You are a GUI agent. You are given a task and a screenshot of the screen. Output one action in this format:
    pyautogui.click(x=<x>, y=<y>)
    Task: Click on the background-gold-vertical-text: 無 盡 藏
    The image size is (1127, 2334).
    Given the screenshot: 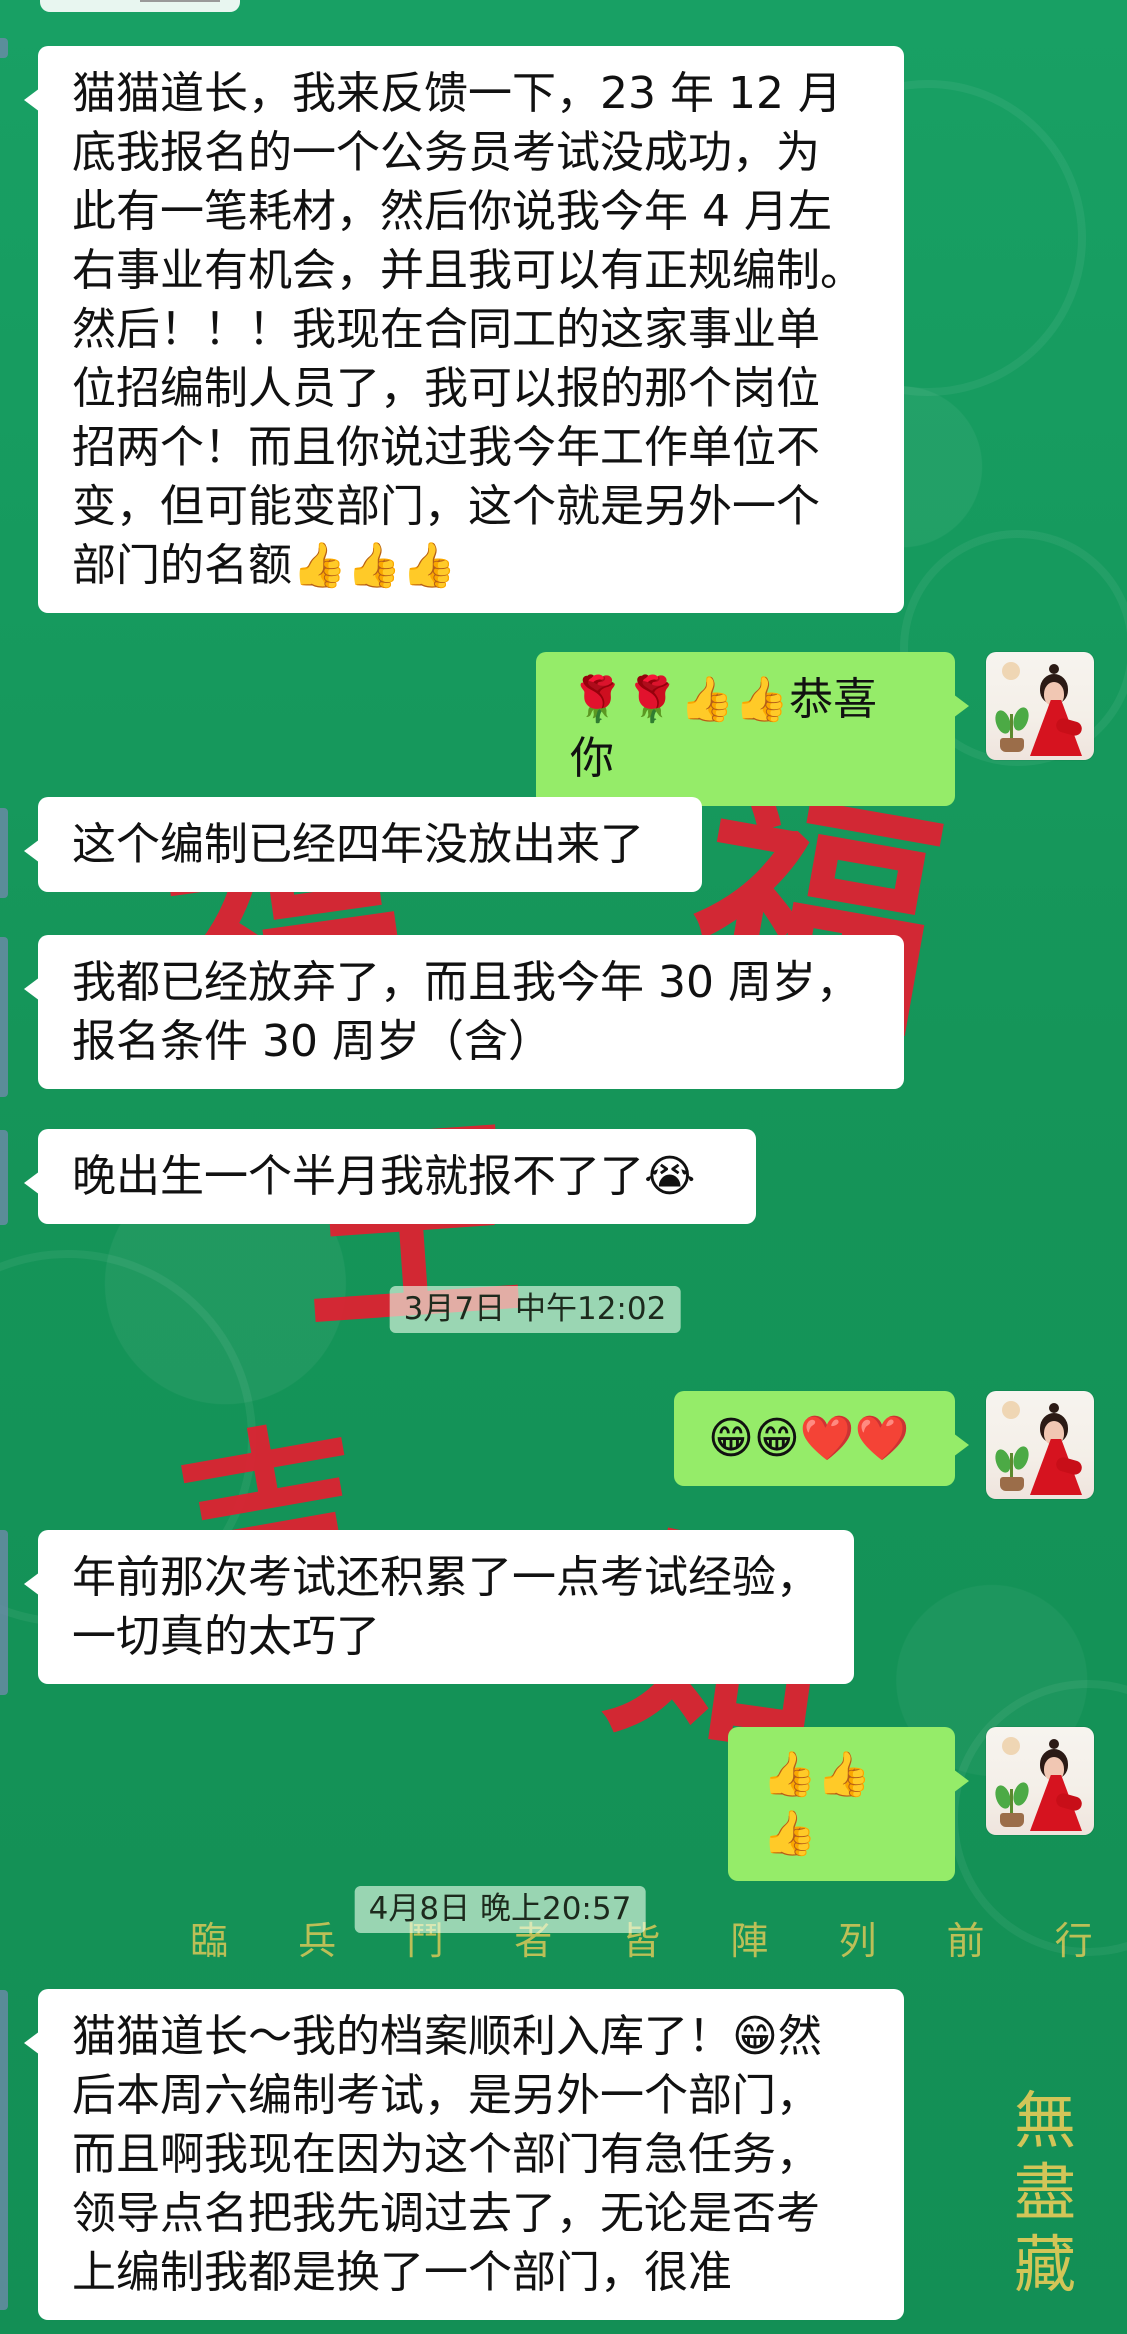 What is the action you would take?
    pyautogui.click(x=1044, y=2192)
    